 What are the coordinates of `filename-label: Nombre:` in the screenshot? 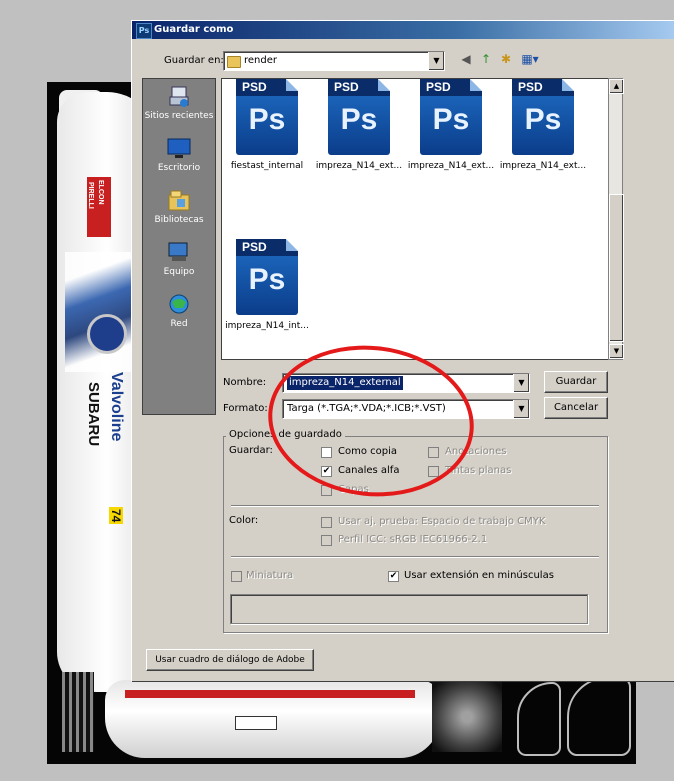 It's located at (245, 382).